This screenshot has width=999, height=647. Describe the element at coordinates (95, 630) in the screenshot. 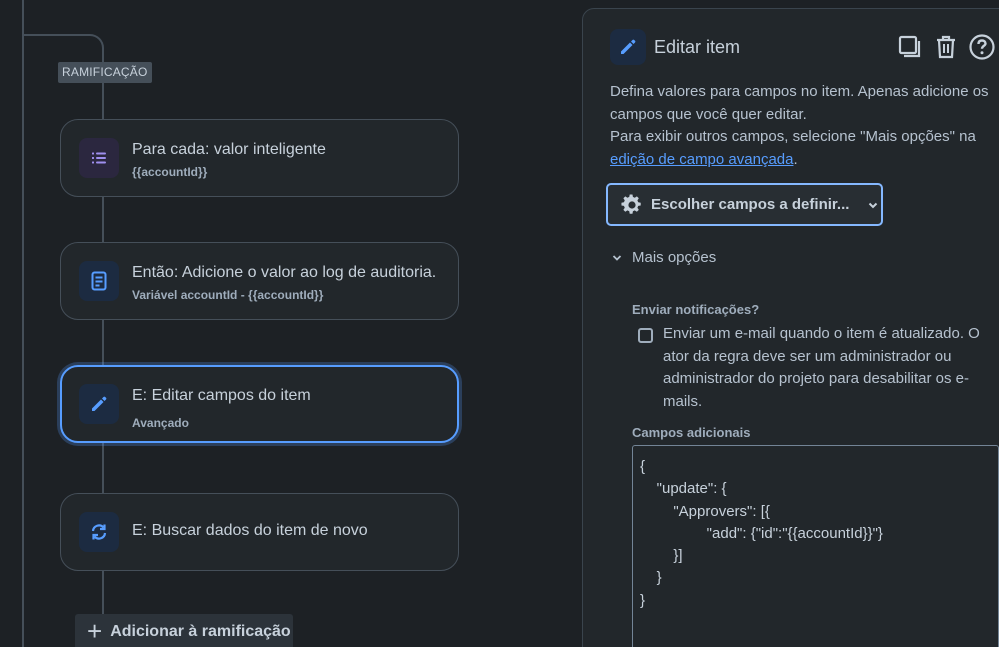

I see `plus-icon: +` at that location.